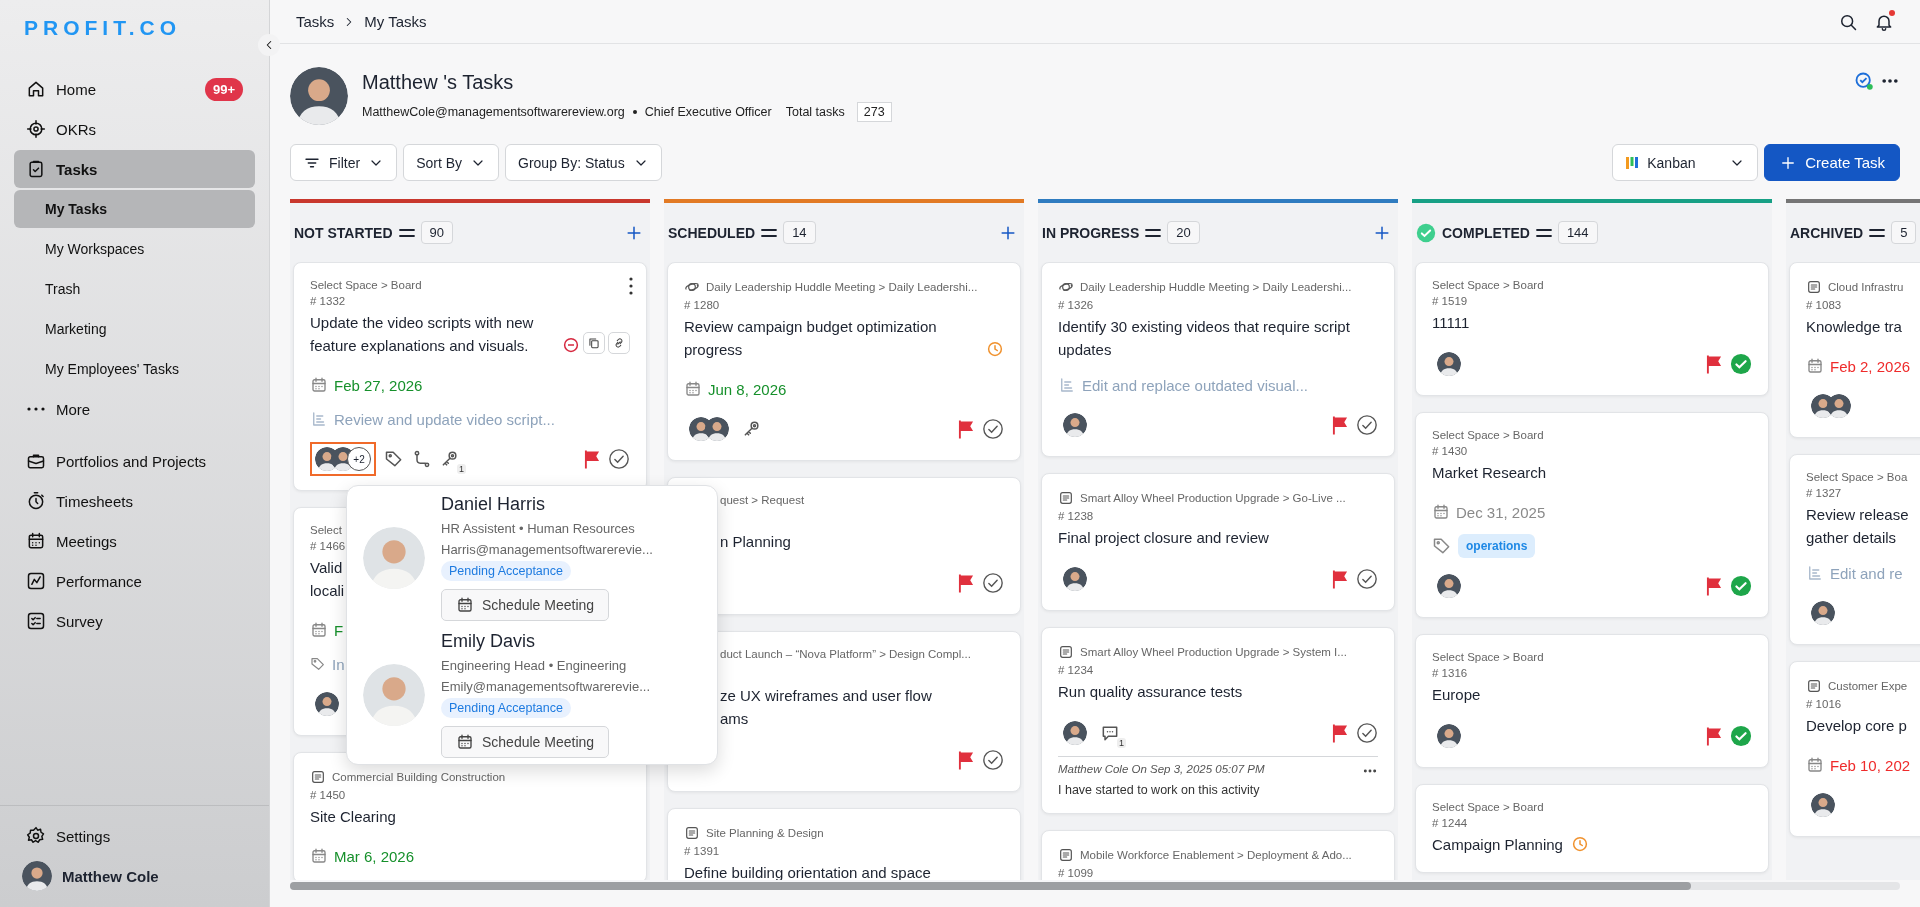  What do you see at coordinates (134, 369) in the screenshot?
I see `sidebar-item: My Employees' Tasks` at bounding box center [134, 369].